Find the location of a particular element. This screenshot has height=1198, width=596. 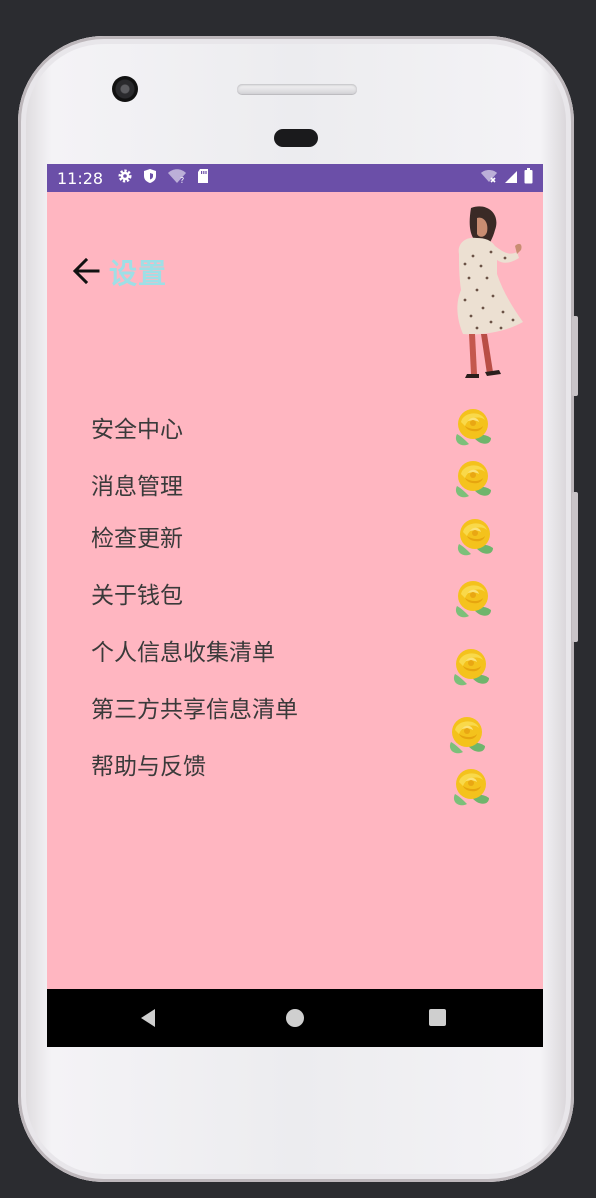

volume-button is located at coordinates (575, 356).